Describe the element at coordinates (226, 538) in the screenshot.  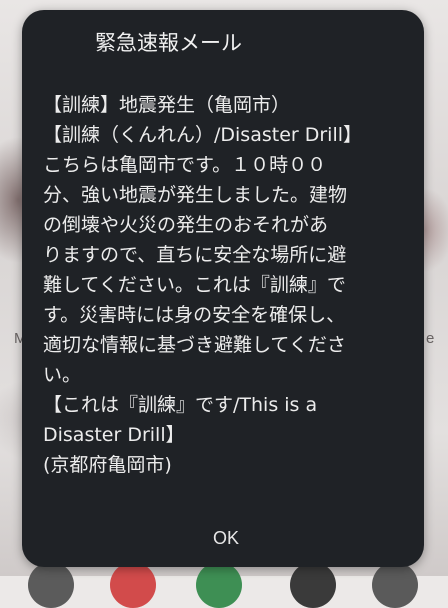
I see `ok-button: OK` at that location.